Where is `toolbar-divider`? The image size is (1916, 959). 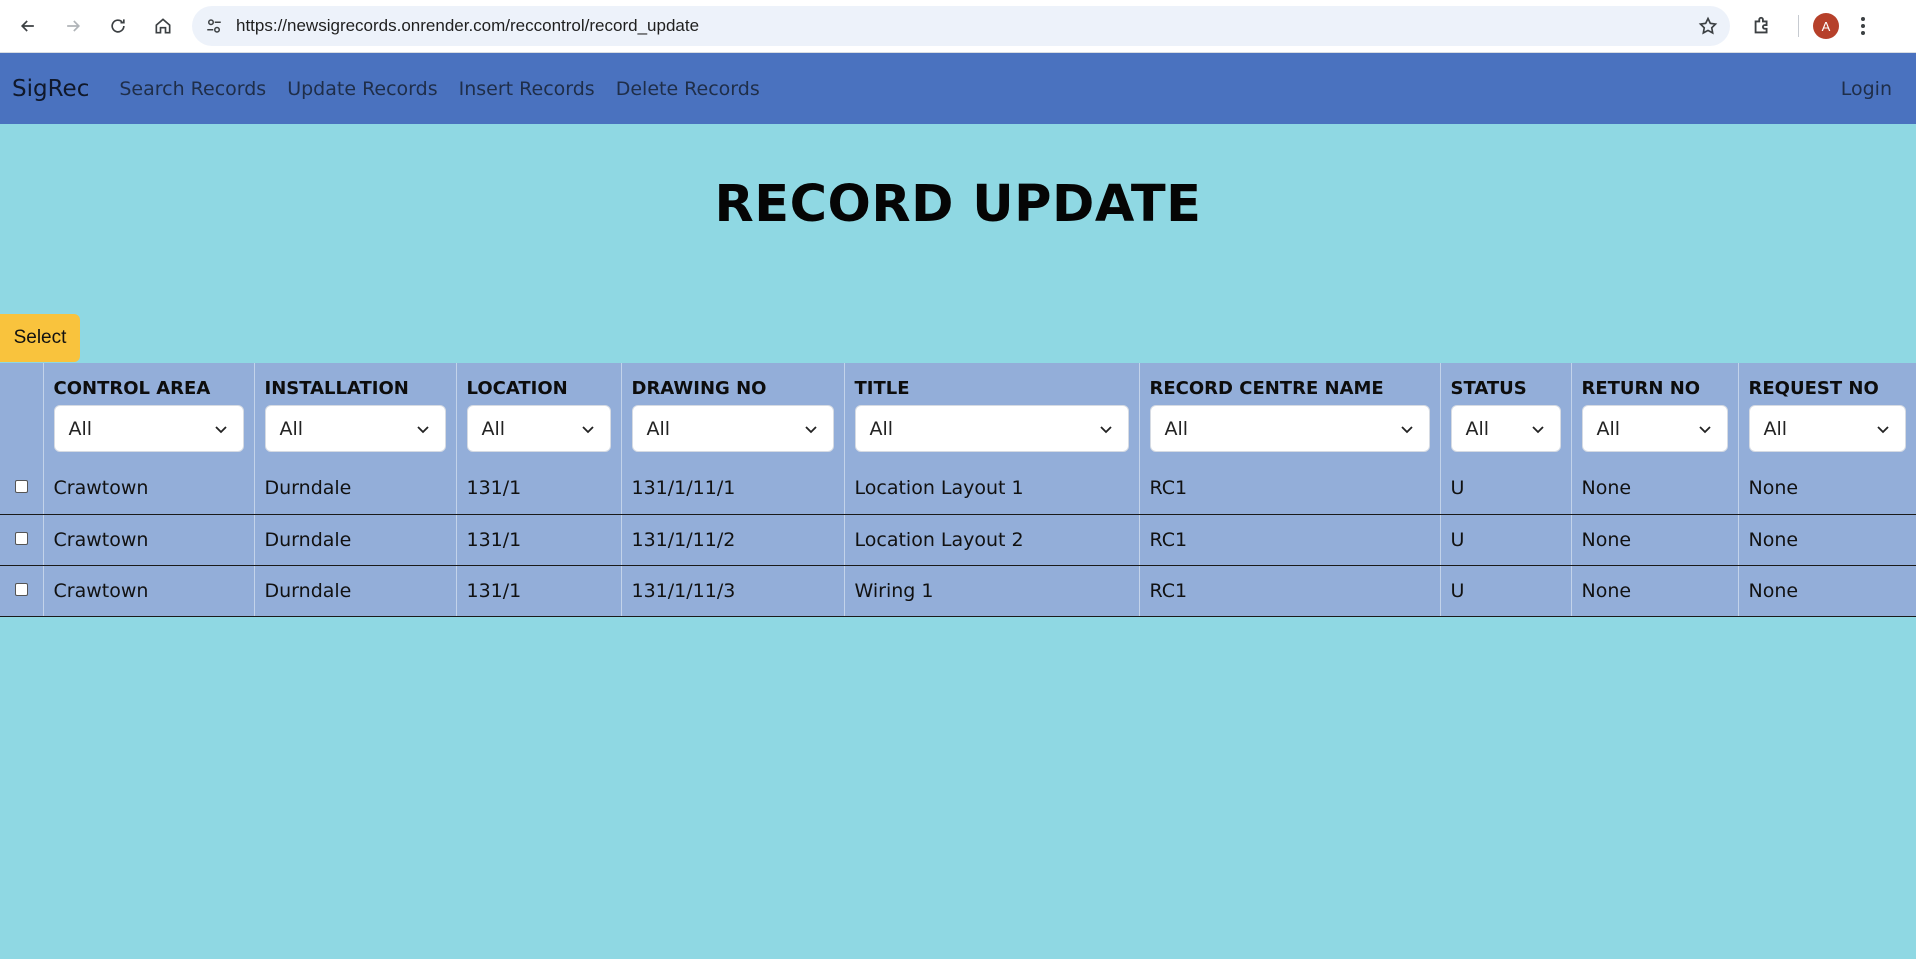
toolbar-divider is located at coordinates (1798, 26).